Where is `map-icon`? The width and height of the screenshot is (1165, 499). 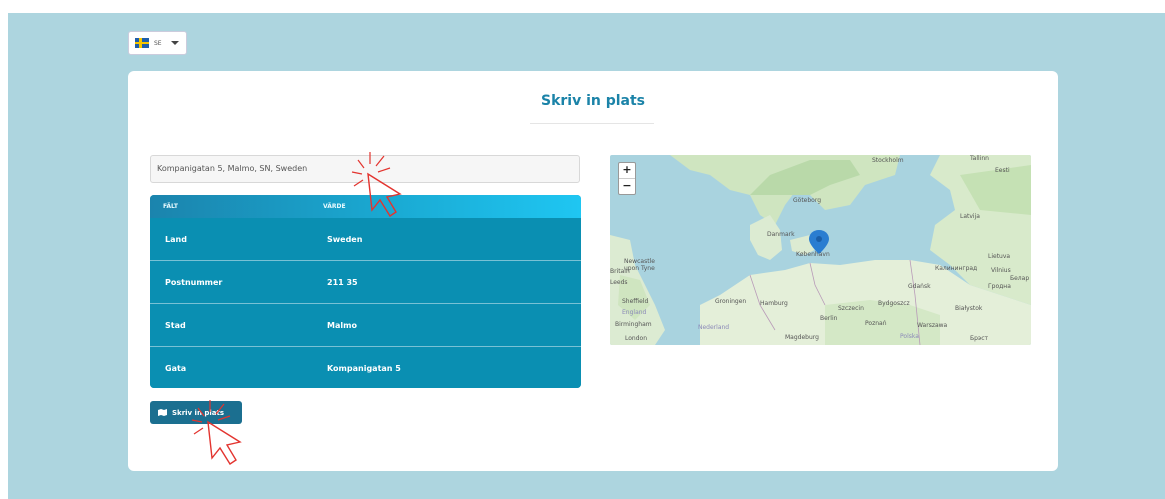 map-icon is located at coordinates (162, 412).